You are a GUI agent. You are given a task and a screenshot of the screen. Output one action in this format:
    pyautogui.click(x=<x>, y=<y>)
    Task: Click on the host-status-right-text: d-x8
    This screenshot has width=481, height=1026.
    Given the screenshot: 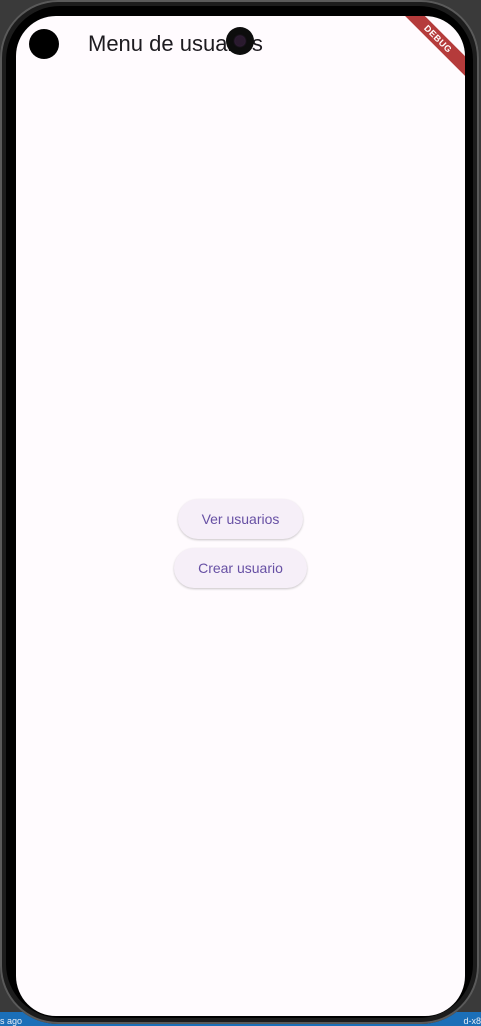 What is the action you would take?
    pyautogui.click(x=472, y=1021)
    